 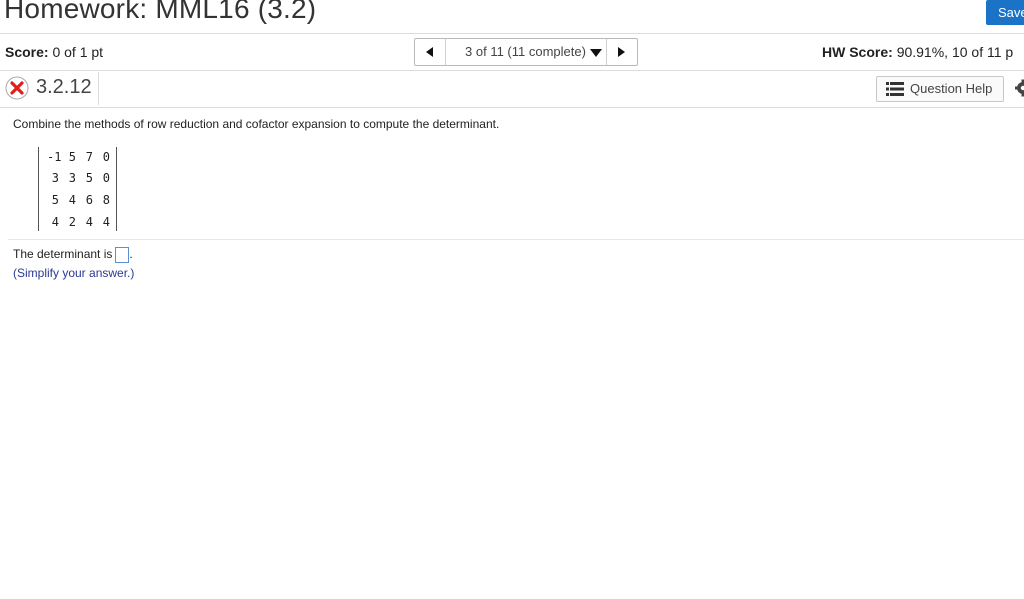 What do you see at coordinates (116, 189) in the screenshot?
I see `determinant-right-bar` at bounding box center [116, 189].